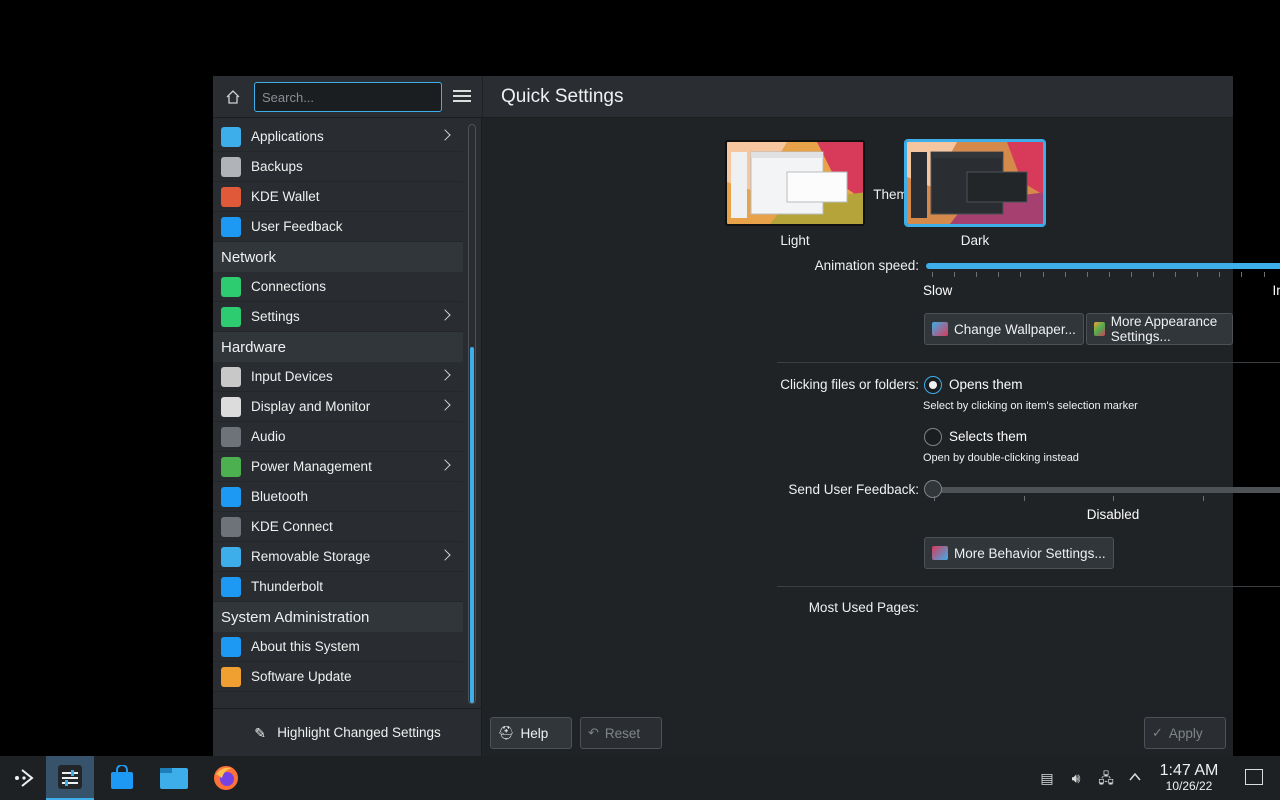 Image resolution: width=1280 pixels, height=800 pixels. I want to click on network-settings-icon, so click(231, 316).